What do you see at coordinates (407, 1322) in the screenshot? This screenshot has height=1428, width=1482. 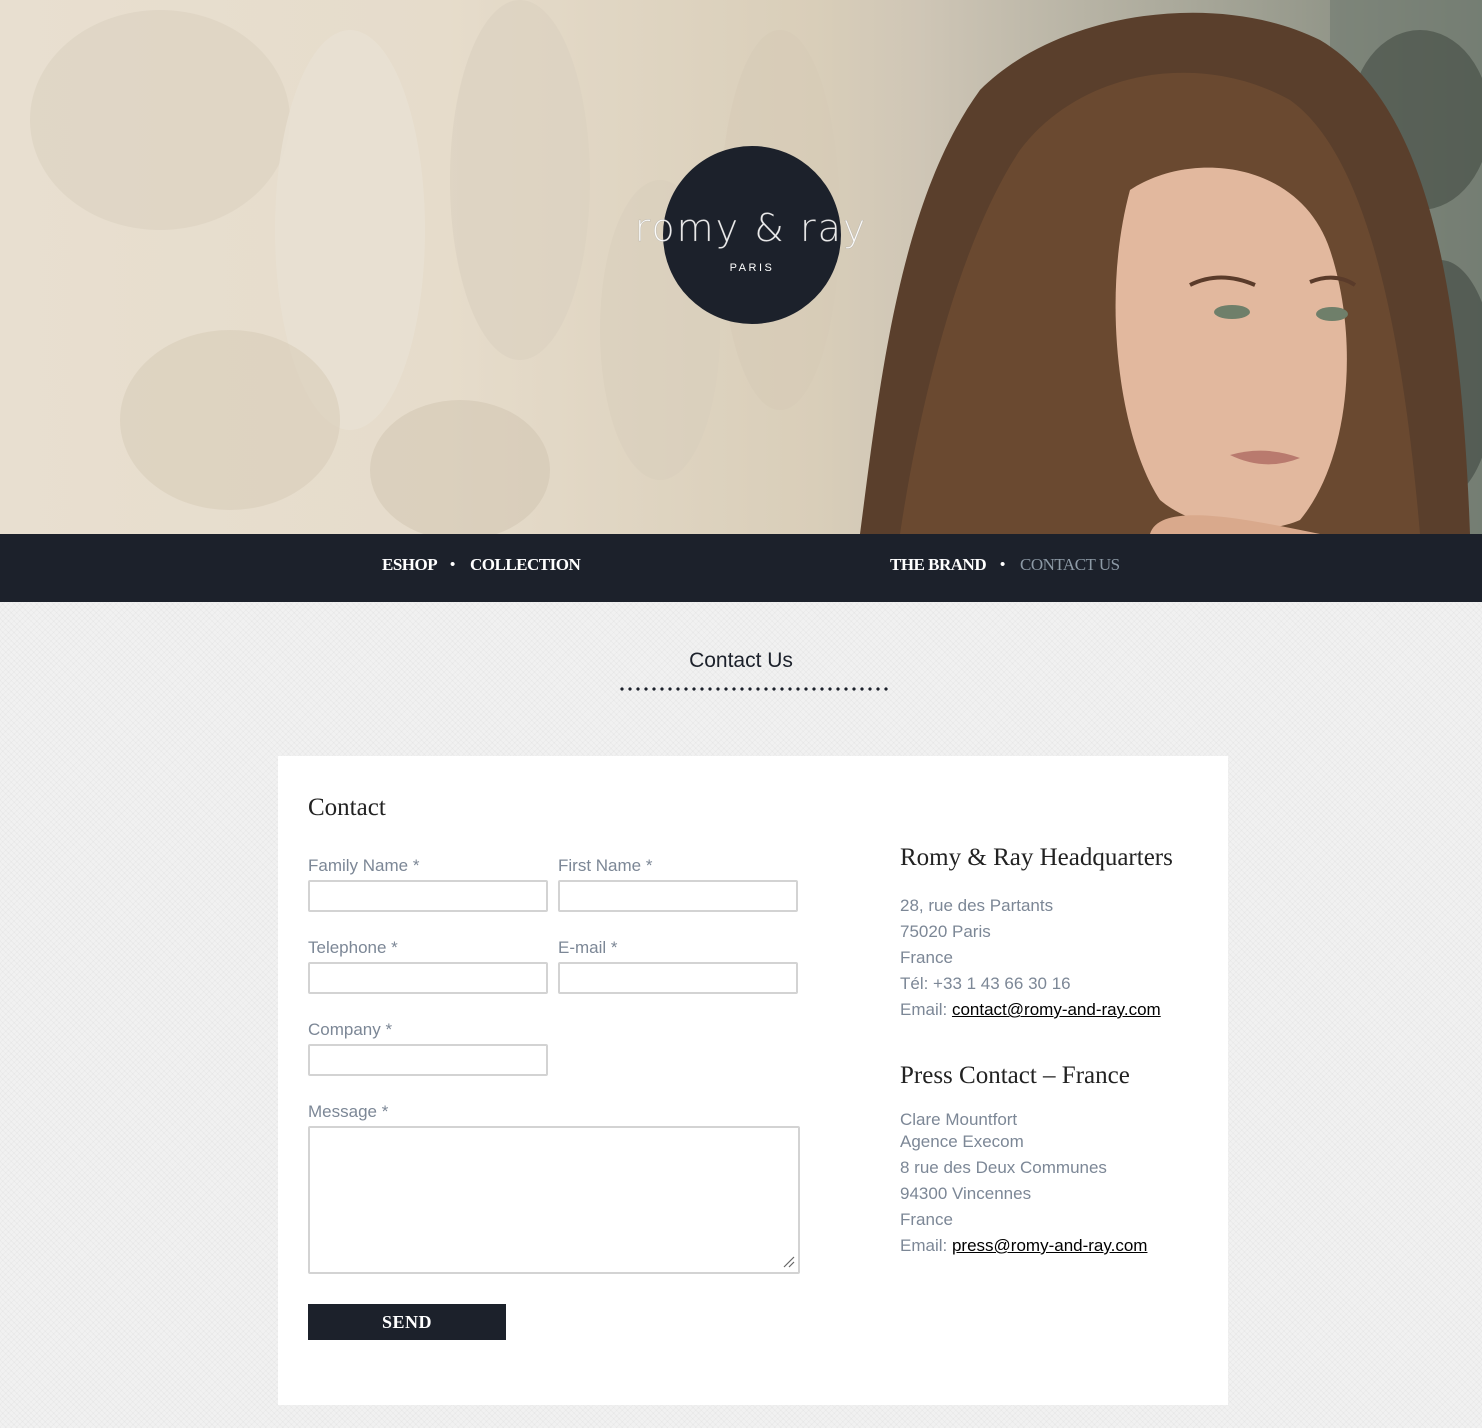 I see `send-button: SEND` at bounding box center [407, 1322].